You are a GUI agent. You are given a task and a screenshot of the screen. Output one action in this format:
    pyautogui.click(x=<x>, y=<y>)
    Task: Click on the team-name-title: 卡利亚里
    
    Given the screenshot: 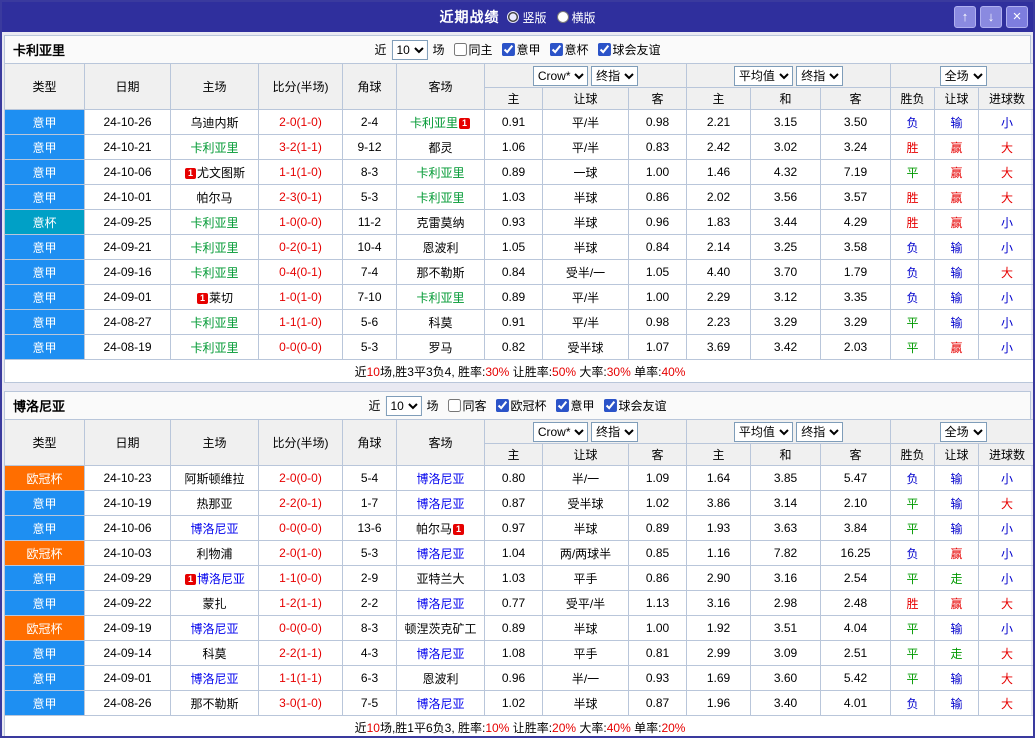 What is the action you would take?
    pyautogui.click(x=39, y=50)
    